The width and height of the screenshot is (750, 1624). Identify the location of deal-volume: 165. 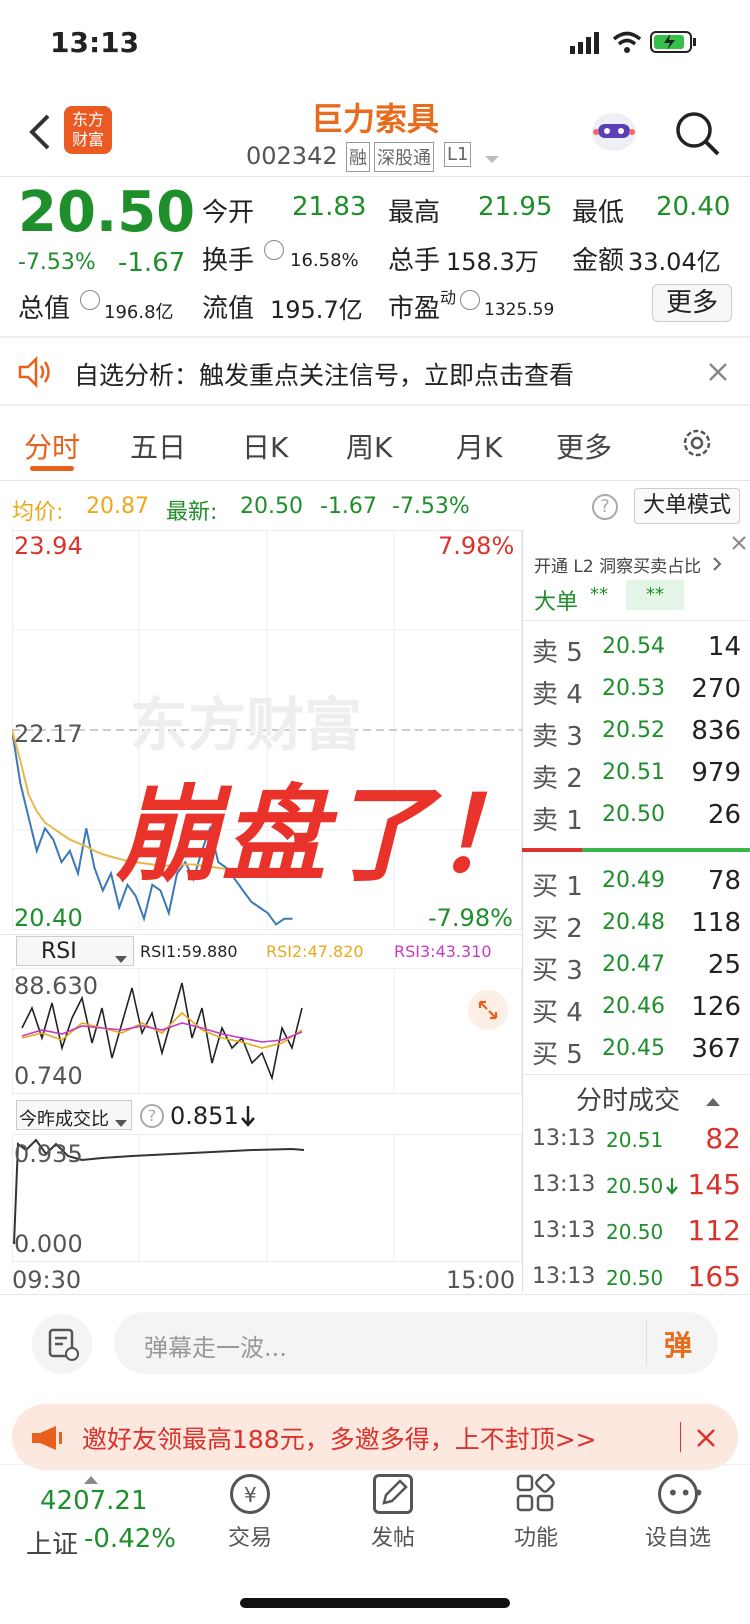
(714, 1276).